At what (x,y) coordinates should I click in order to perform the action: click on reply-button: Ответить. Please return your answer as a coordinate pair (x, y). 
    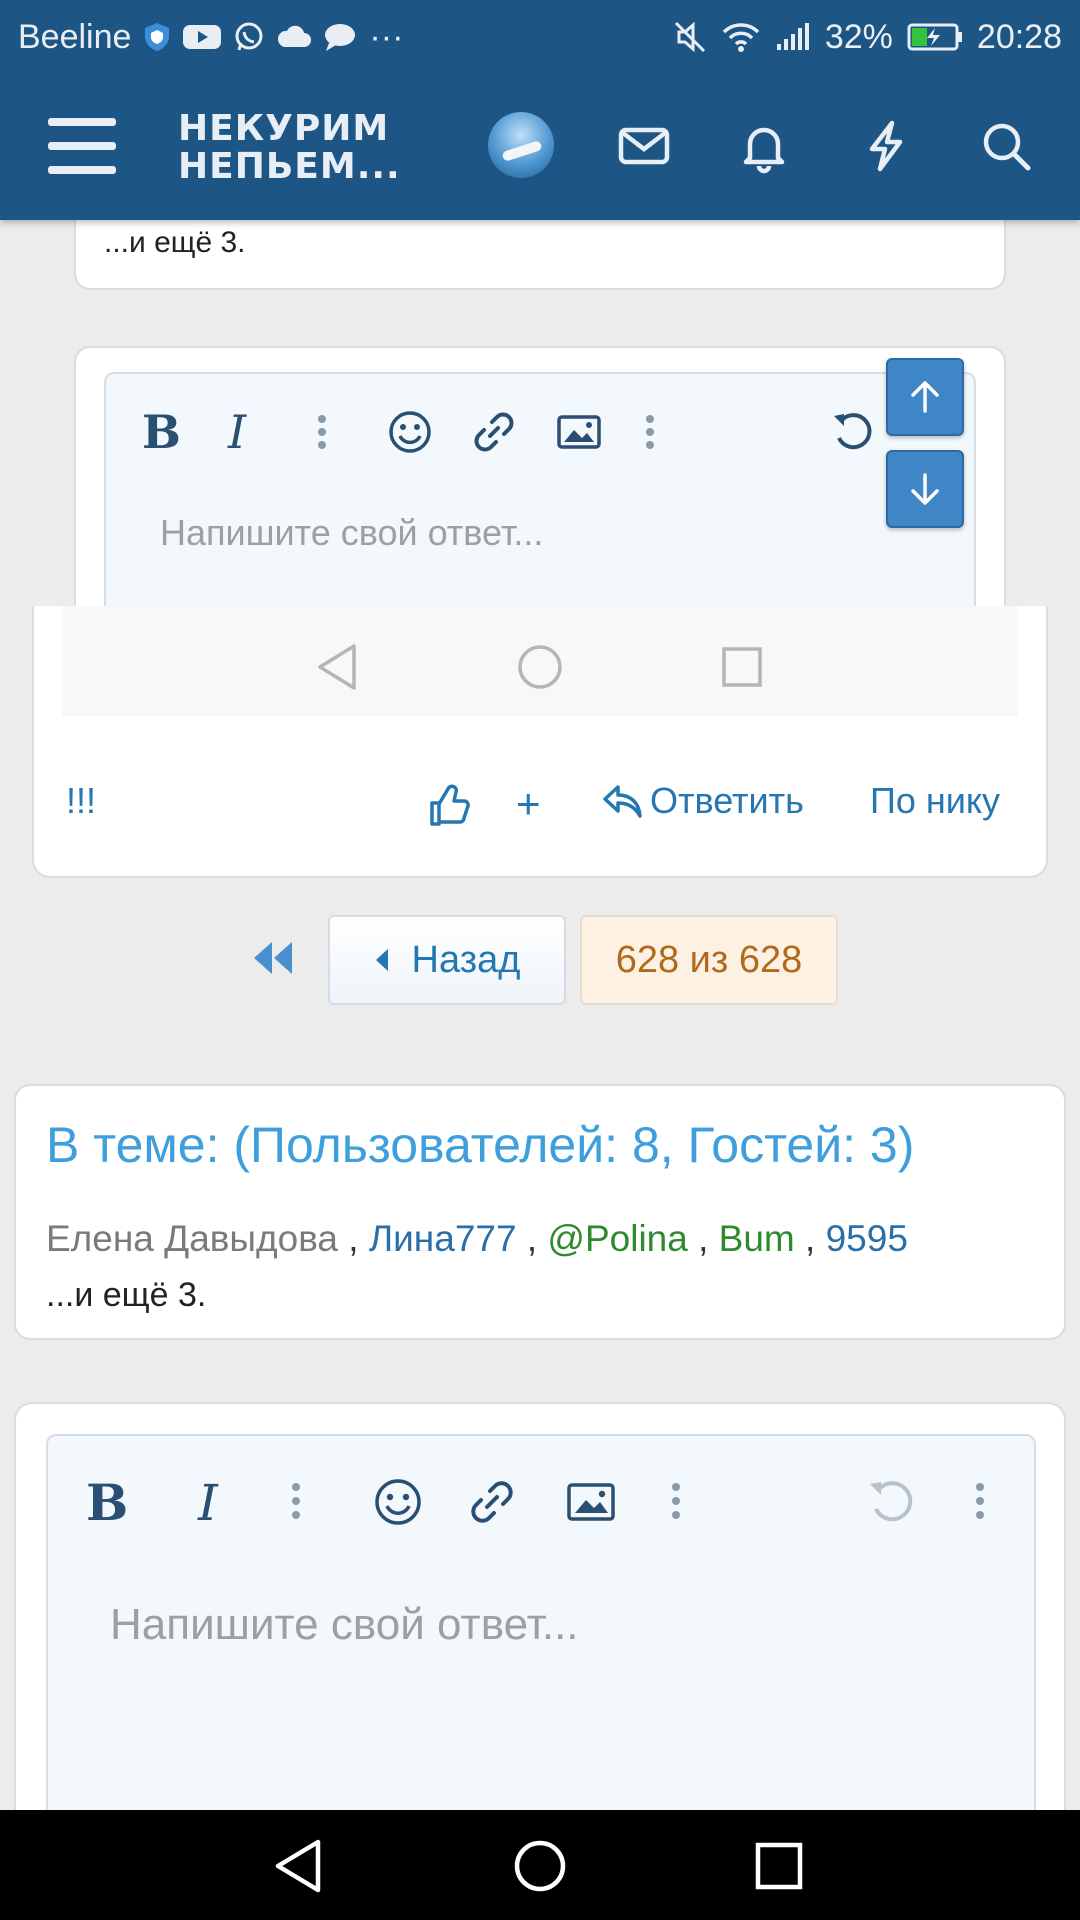
    Looking at the image, I should click on (703, 801).